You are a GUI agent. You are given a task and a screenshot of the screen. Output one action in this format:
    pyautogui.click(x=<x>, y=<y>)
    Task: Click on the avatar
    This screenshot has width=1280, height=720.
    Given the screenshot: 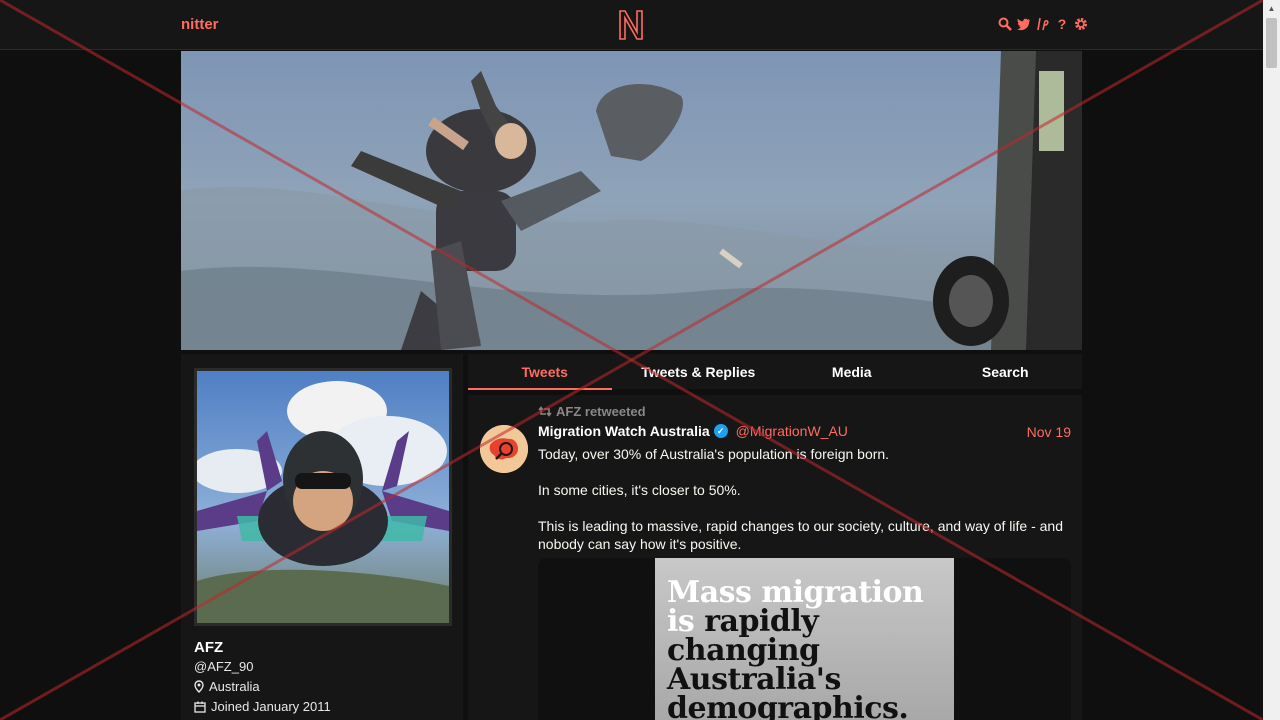 What is the action you would take?
    pyautogui.click(x=323, y=497)
    